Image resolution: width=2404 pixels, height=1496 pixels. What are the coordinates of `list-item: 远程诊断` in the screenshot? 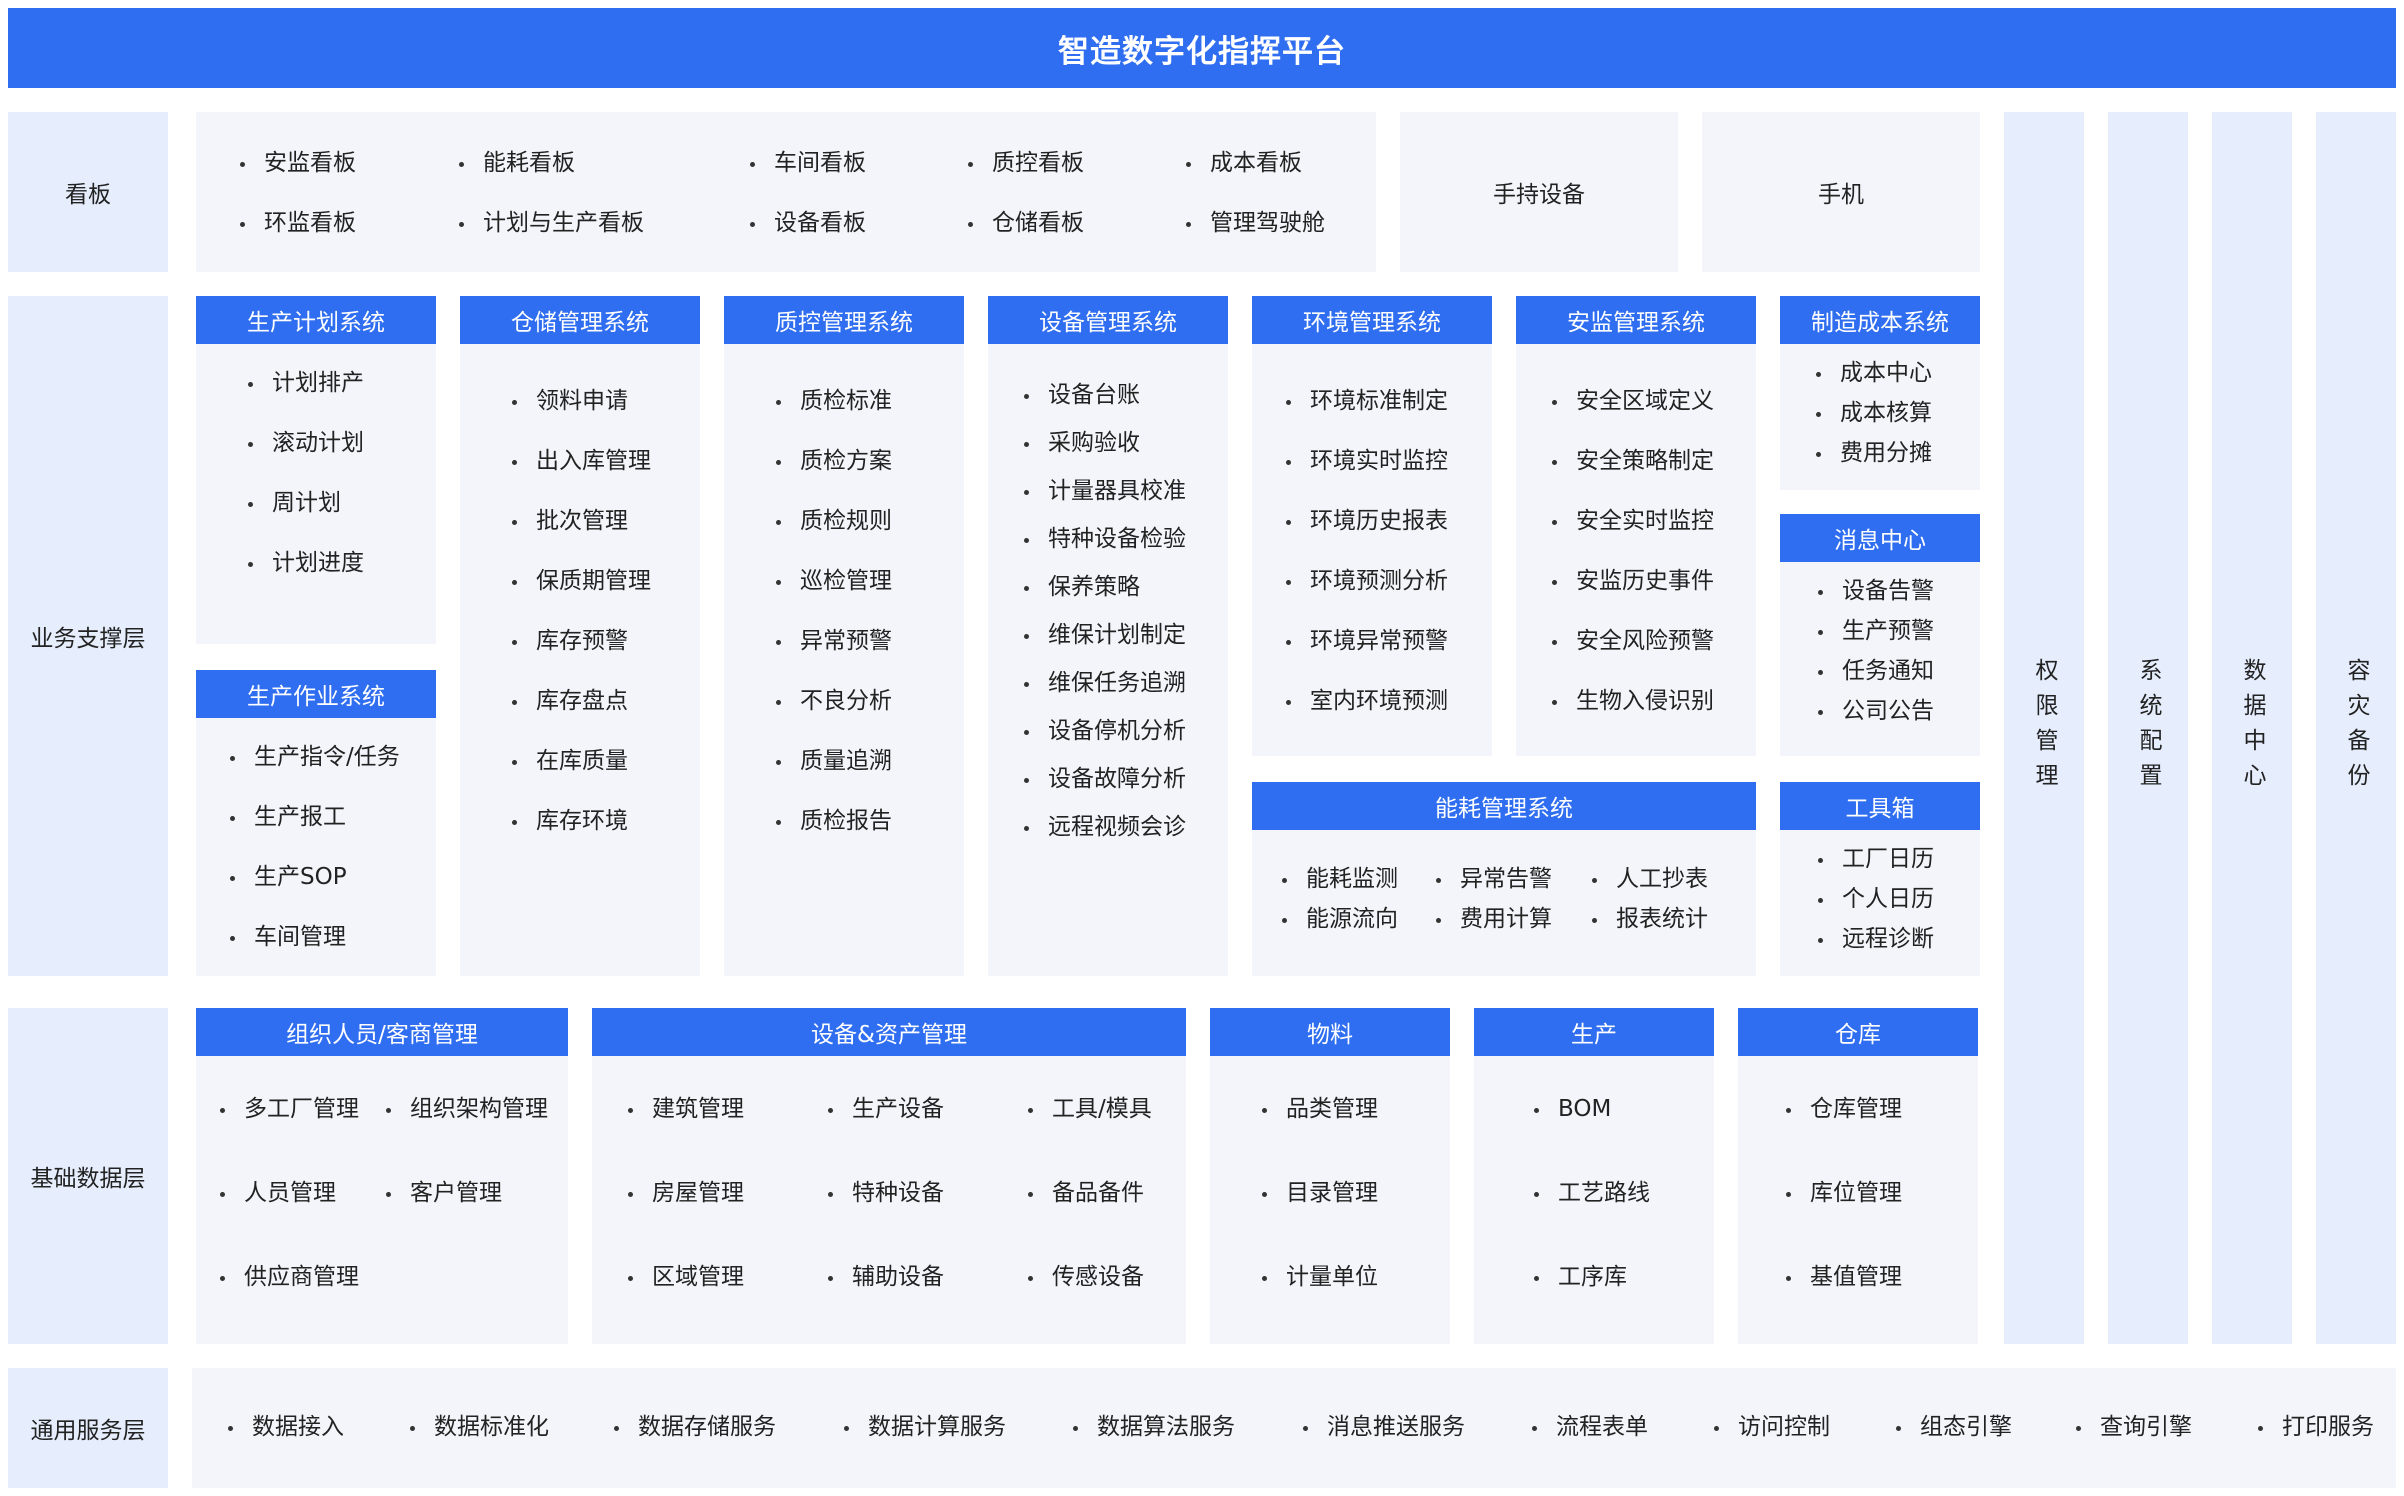 It's located at (1876, 939).